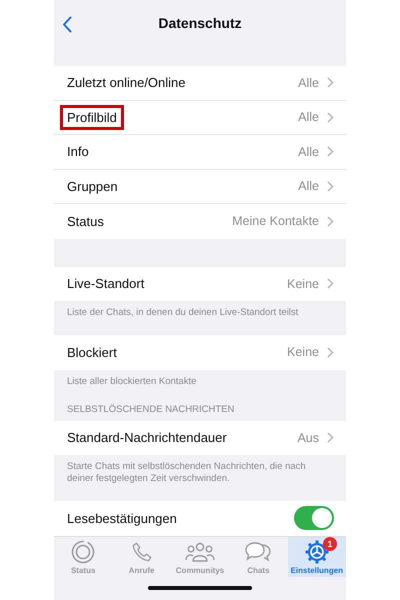  I want to click on status-icon, so click(83, 552).